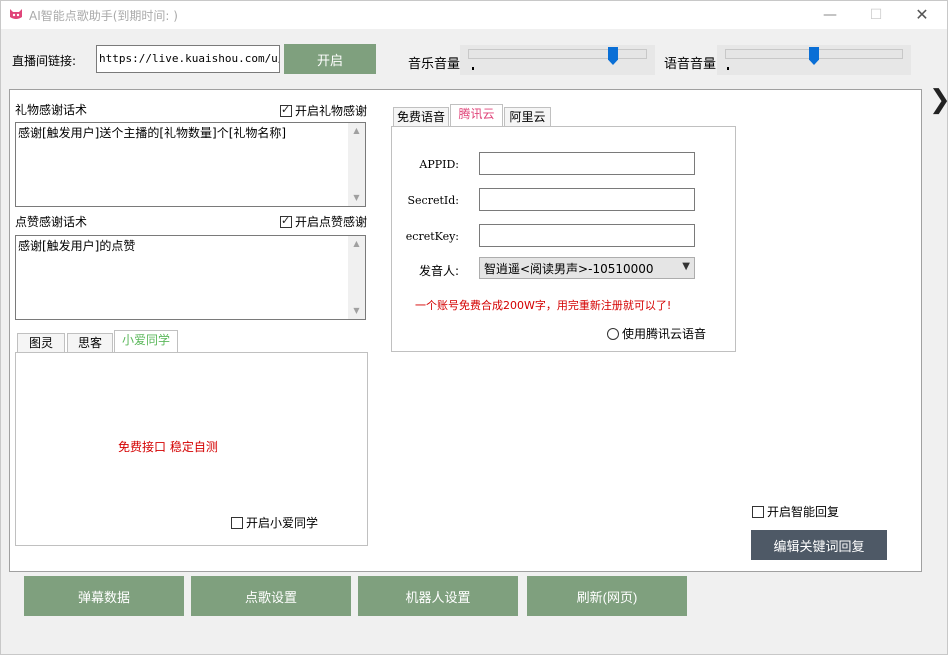  I want to click on tab-free-voice: 免费语音, so click(421, 117).